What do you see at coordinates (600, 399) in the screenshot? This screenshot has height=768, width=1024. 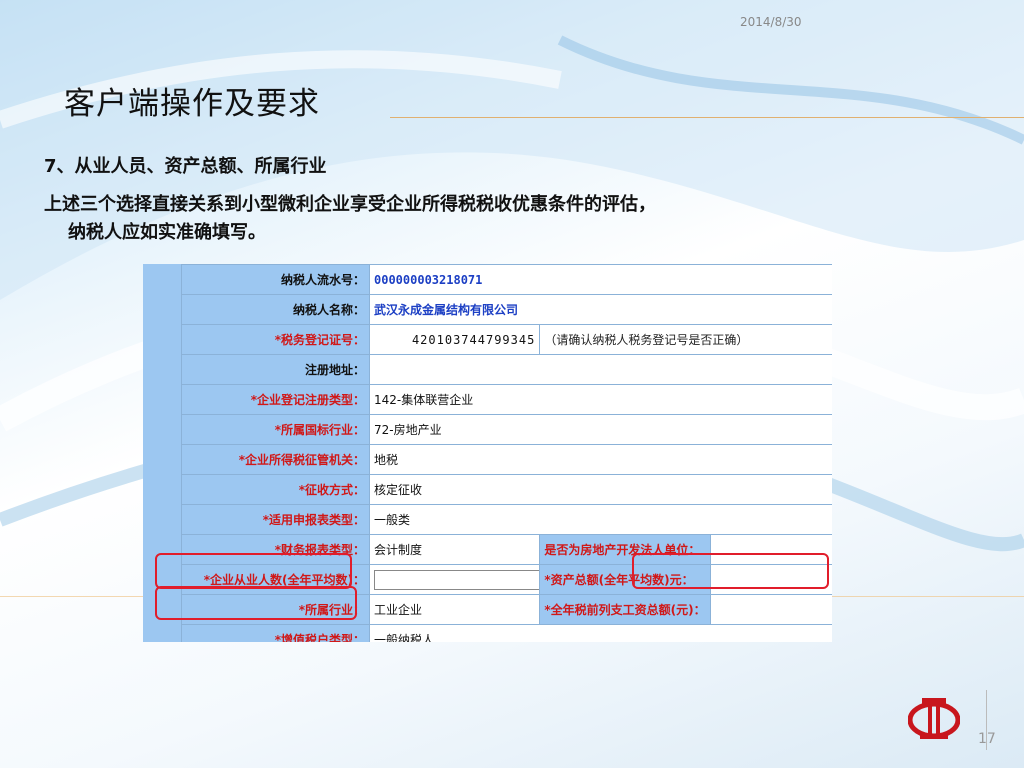 I see `registration-type-value: 142-集体联营企业` at bounding box center [600, 399].